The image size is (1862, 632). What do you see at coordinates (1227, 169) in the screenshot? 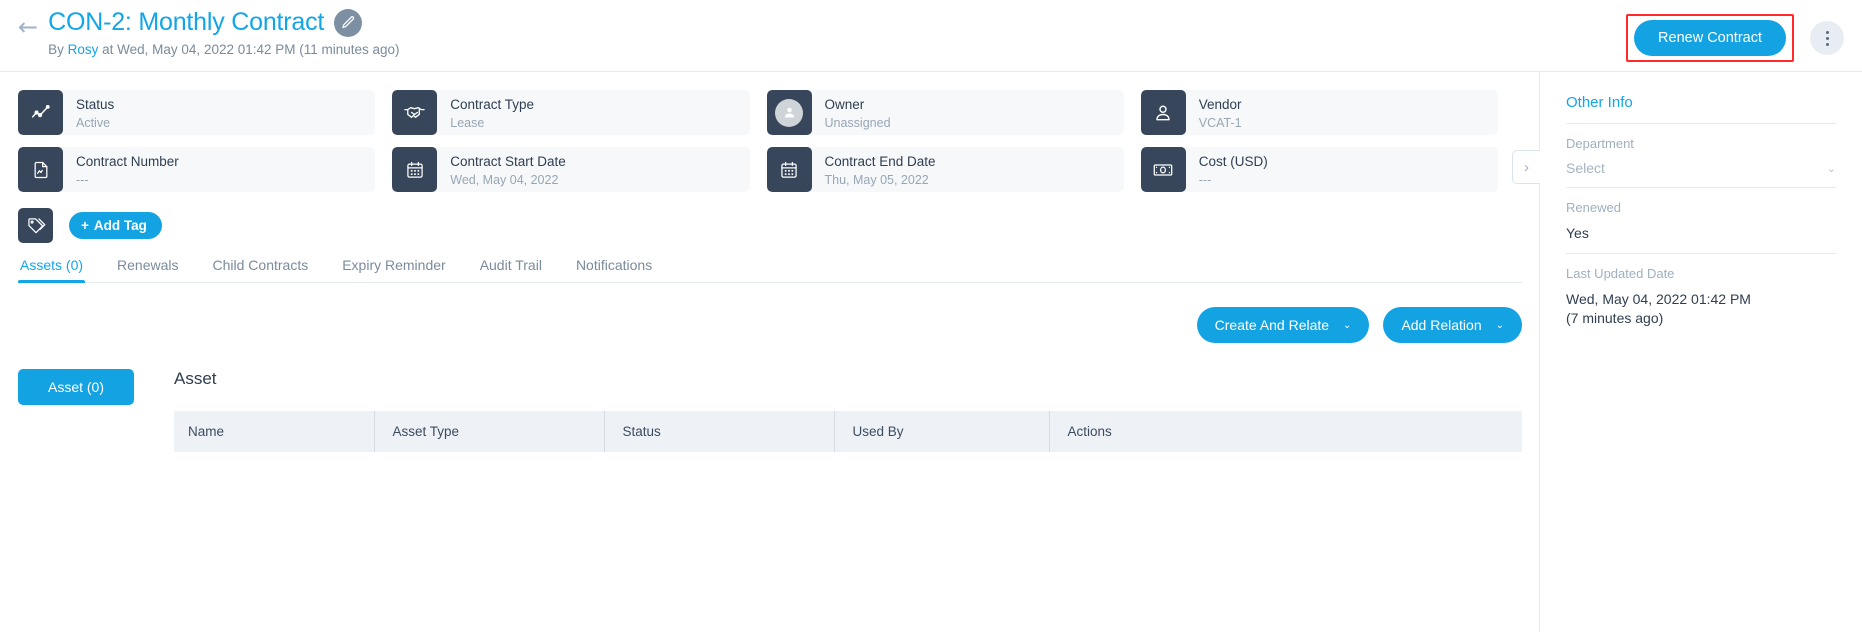
I see `info-card-text: Cost (USD) ---` at bounding box center [1227, 169].